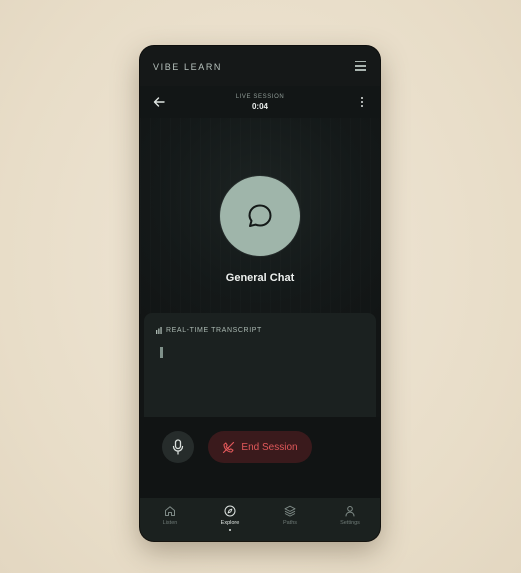 This screenshot has height=573, width=521. What do you see at coordinates (260, 278) in the screenshot?
I see `topic-title: General Chat` at bounding box center [260, 278].